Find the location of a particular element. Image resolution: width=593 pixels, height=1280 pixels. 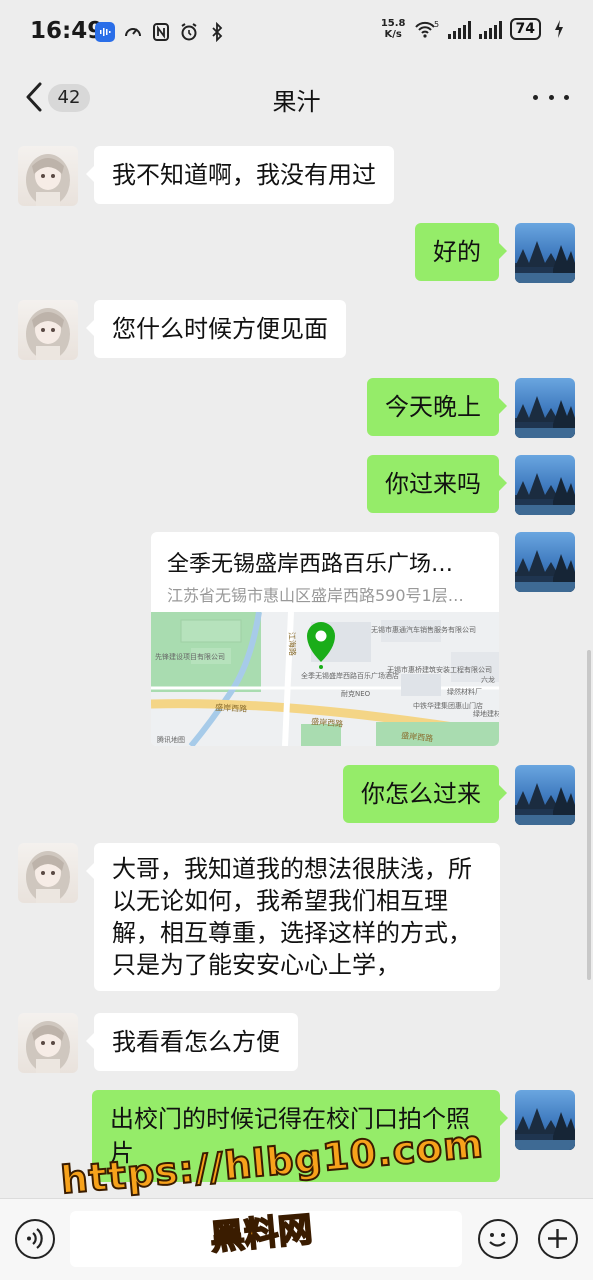

svg-text: 无锡市惠通汽车销售服务有限公司 is located at coordinates (423, 629).